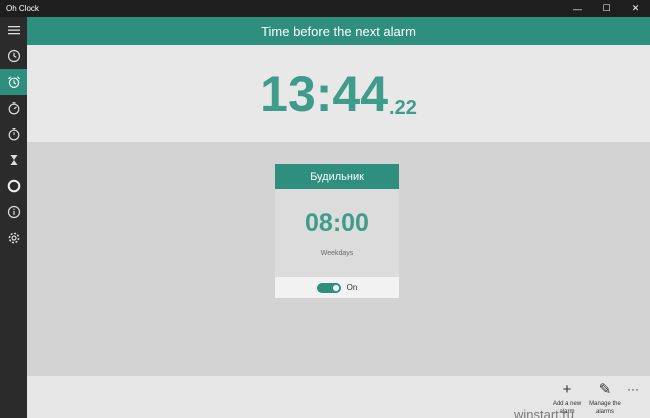 The height and width of the screenshot is (418, 650). I want to click on alarm-clock-icon, so click(13, 82).